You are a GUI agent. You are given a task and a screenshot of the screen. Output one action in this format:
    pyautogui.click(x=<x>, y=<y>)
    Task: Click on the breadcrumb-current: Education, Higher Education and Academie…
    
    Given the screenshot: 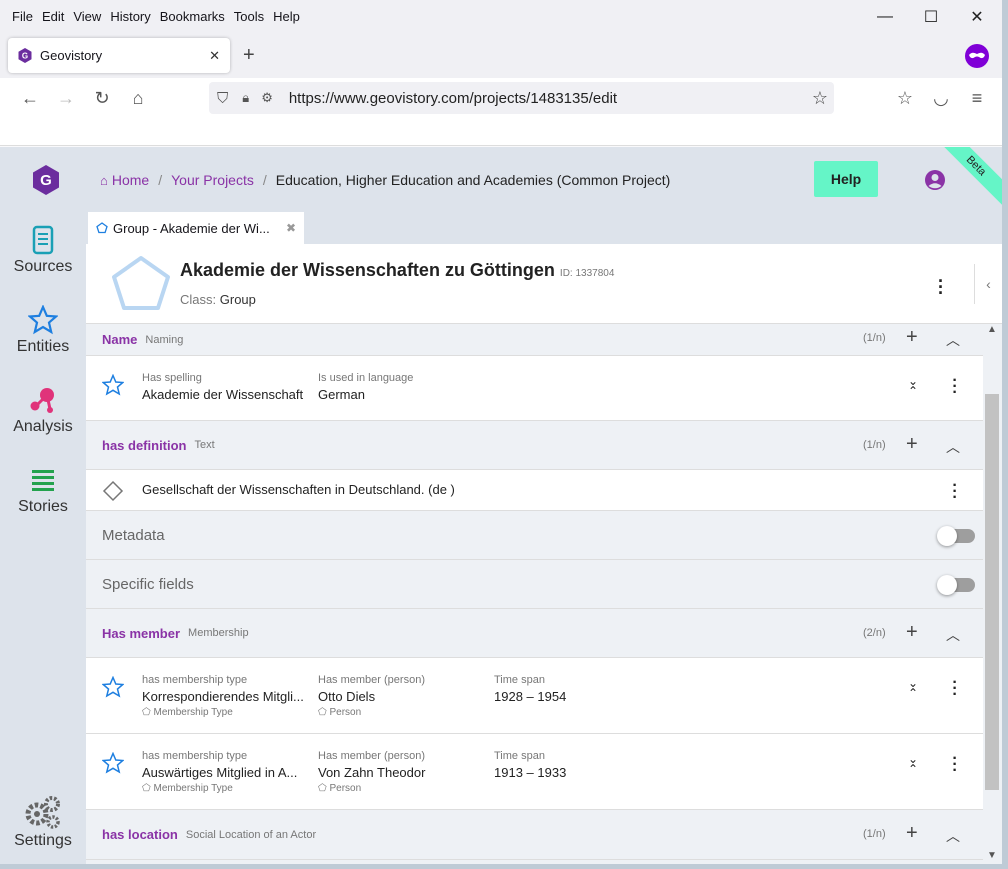 What is the action you would take?
    pyautogui.click(x=473, y=180)
    